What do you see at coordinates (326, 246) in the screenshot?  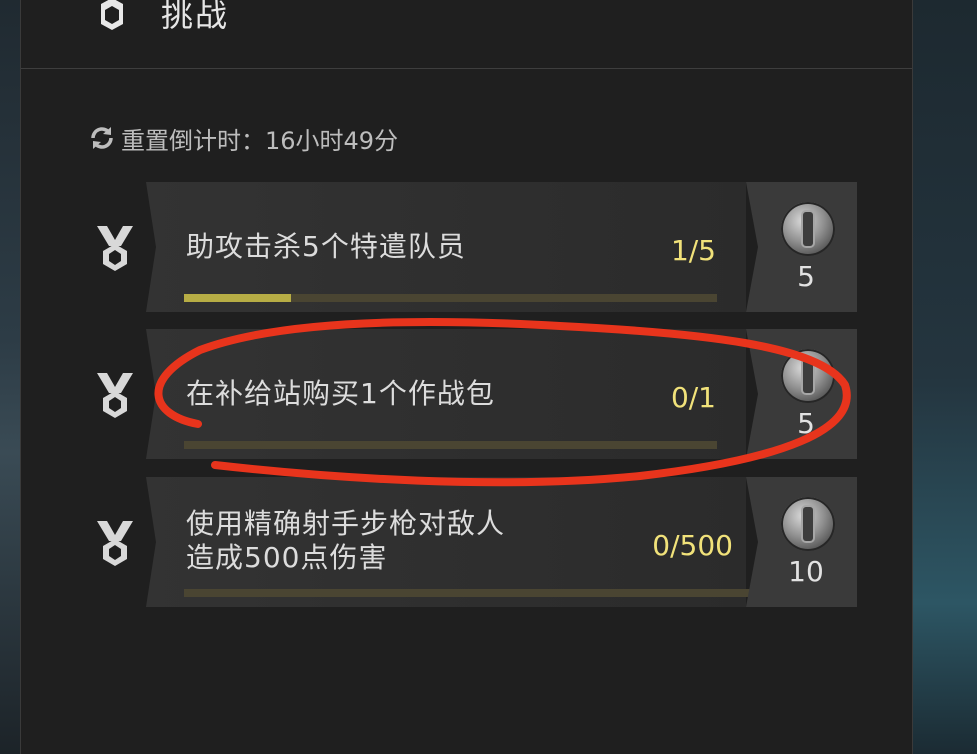 I see `task-title: 助攻击杀5个特遣队员` at bounding box center [326, 246].